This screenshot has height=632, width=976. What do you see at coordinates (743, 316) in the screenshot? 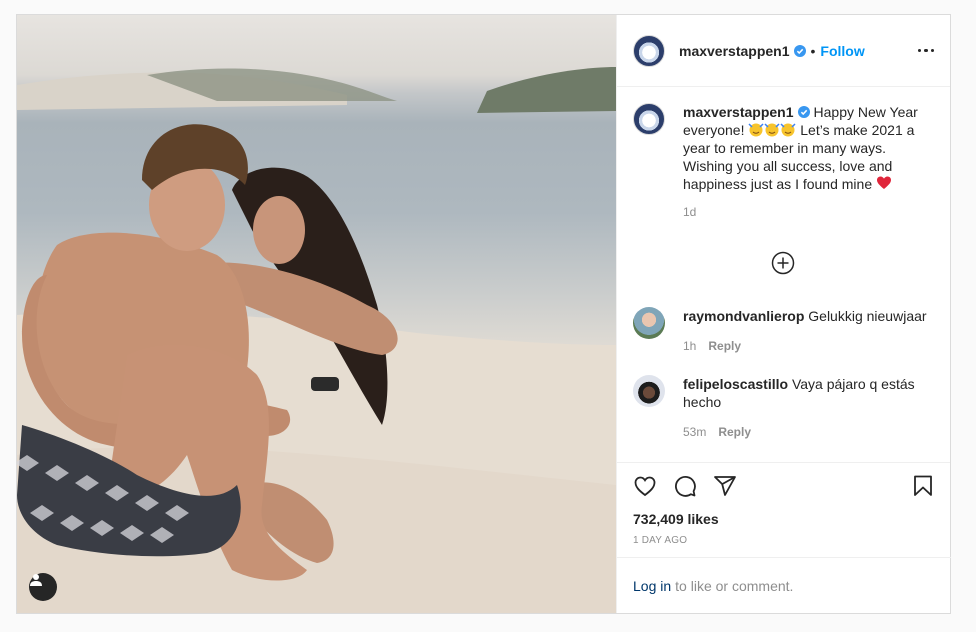
I see `commenter-username: raymondvanlierop` at bounding box center [743, 316].